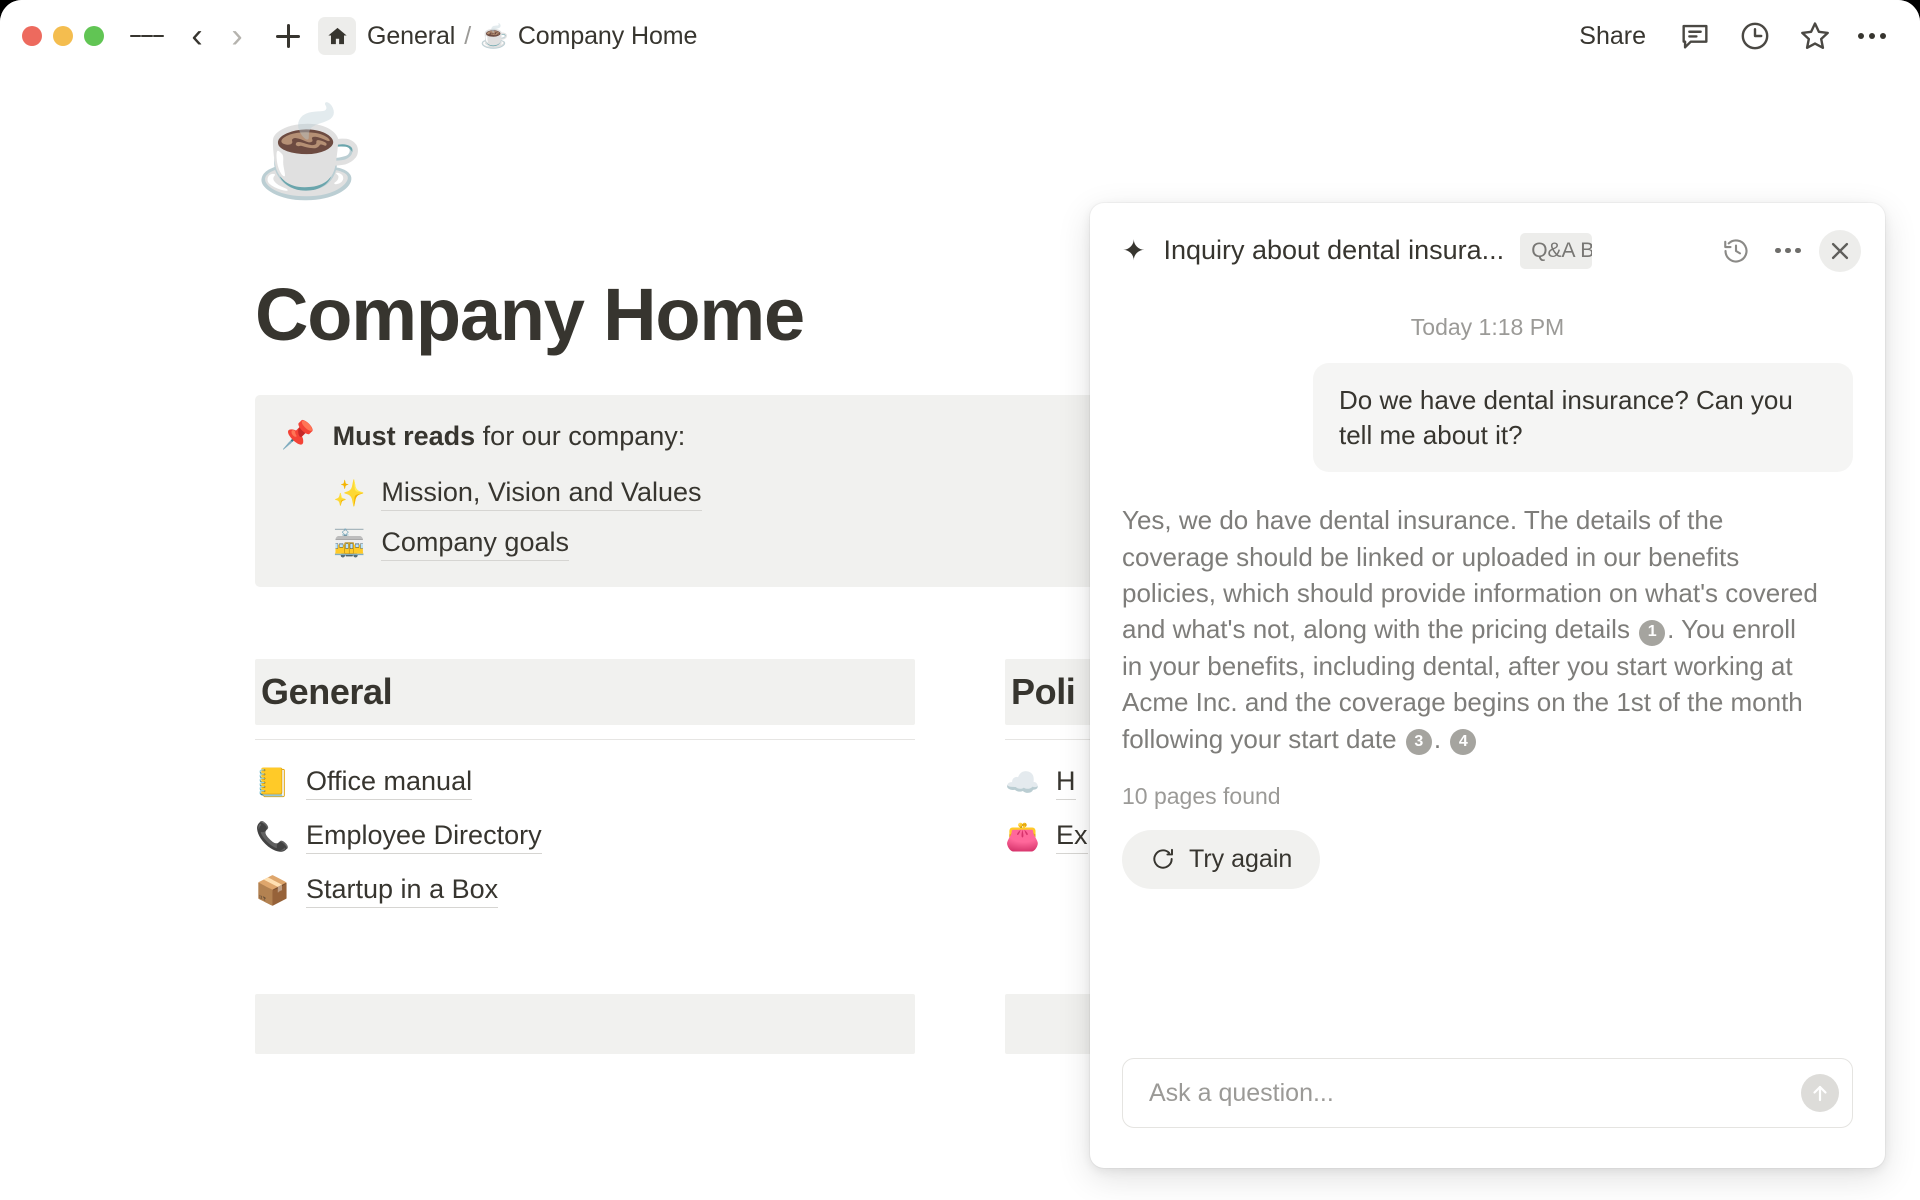  I want to click on list-item: 📞 Employee Directory, so click(585, 837).